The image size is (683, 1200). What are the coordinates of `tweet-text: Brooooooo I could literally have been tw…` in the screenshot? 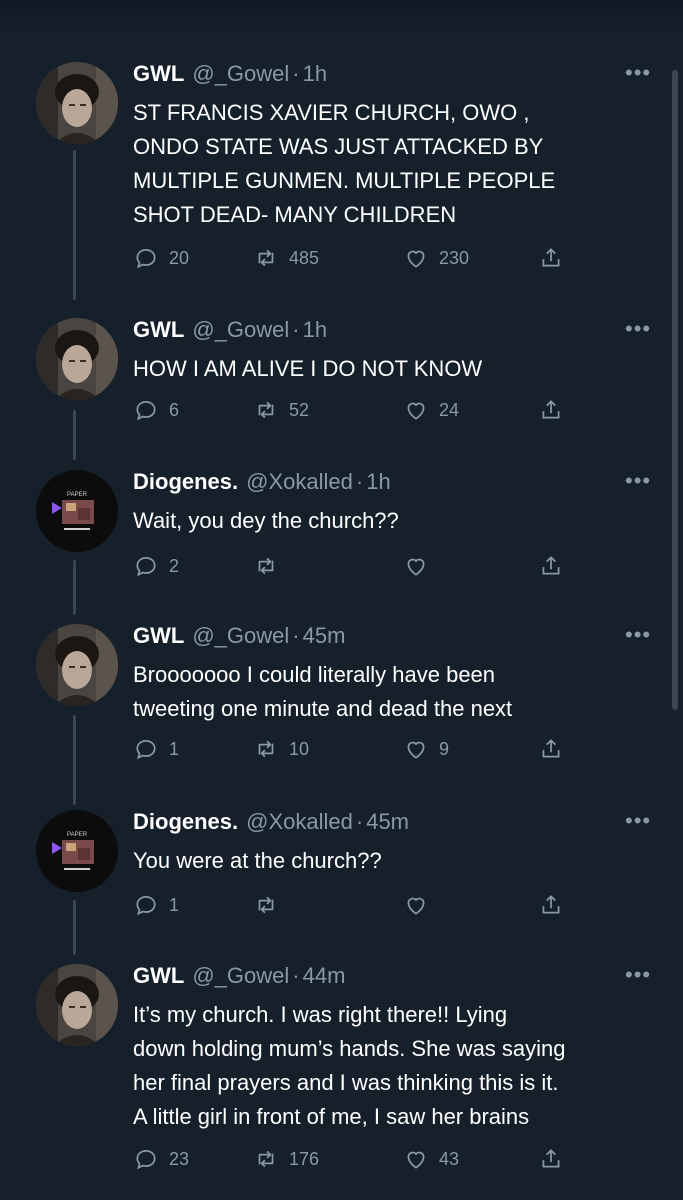 It's located at (398, 692).